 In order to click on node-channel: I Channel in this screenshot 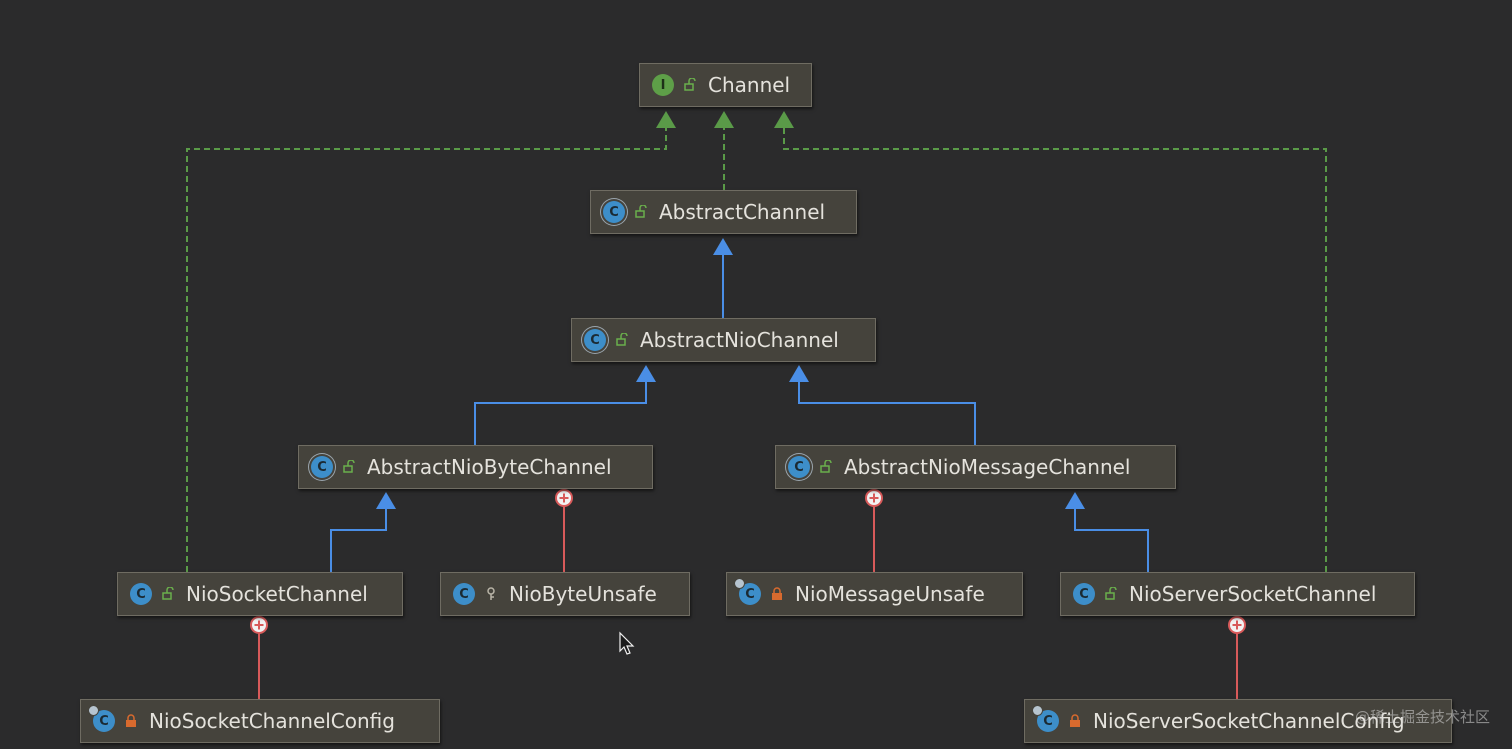, I will do `click(725, 85)`.